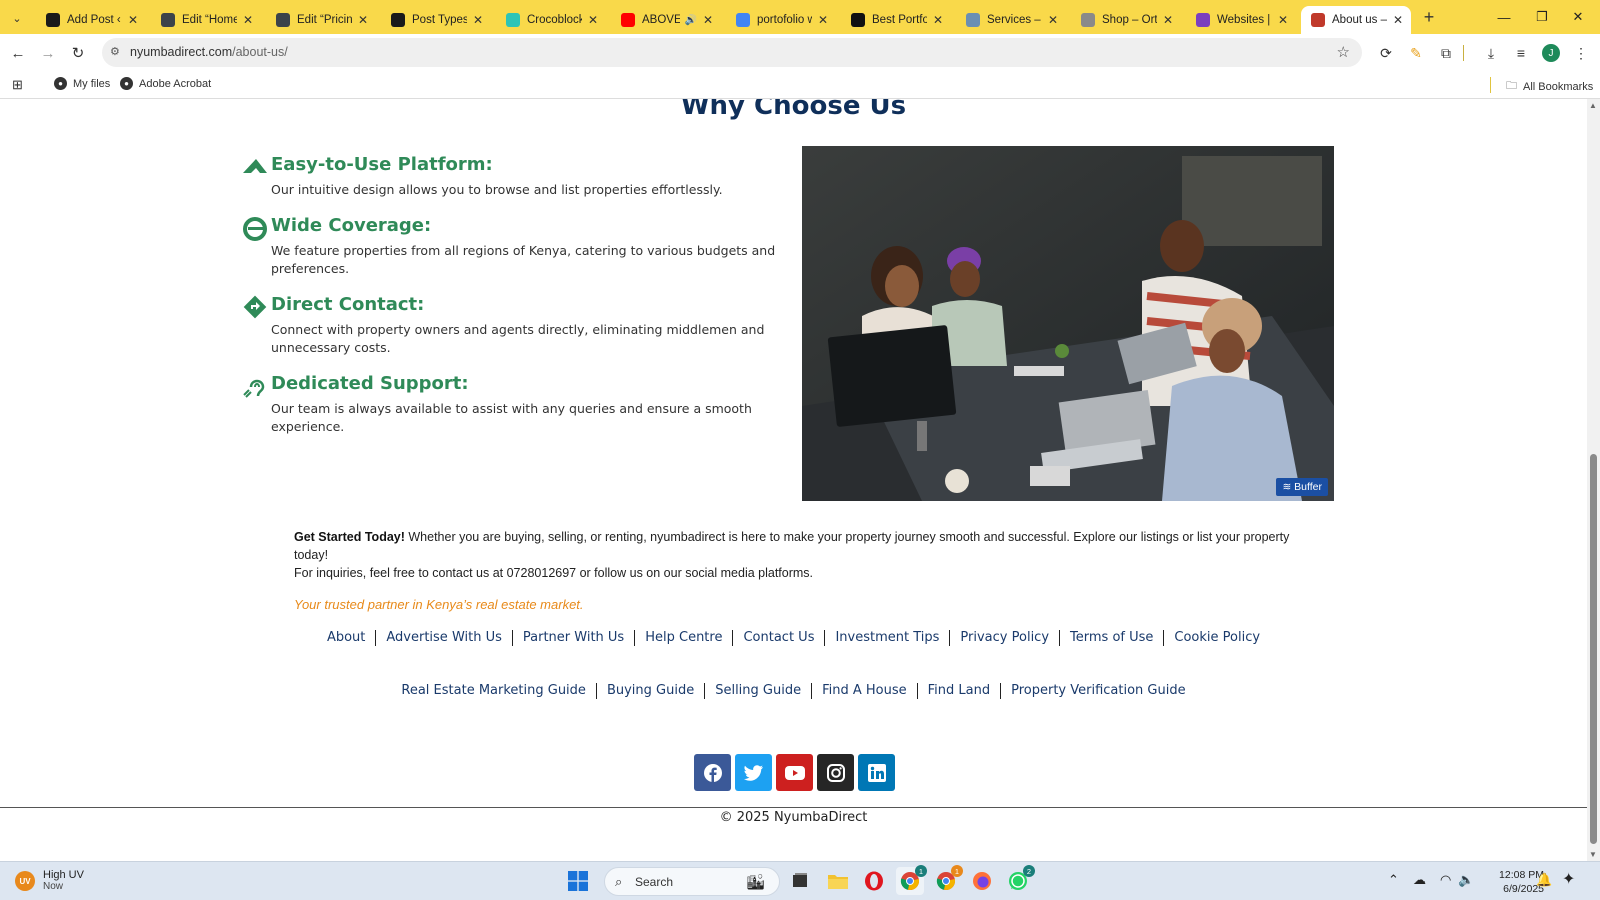 This screenshot has height=900, width=1600. I want to click on crocoblock-icon, so click(513, 20).